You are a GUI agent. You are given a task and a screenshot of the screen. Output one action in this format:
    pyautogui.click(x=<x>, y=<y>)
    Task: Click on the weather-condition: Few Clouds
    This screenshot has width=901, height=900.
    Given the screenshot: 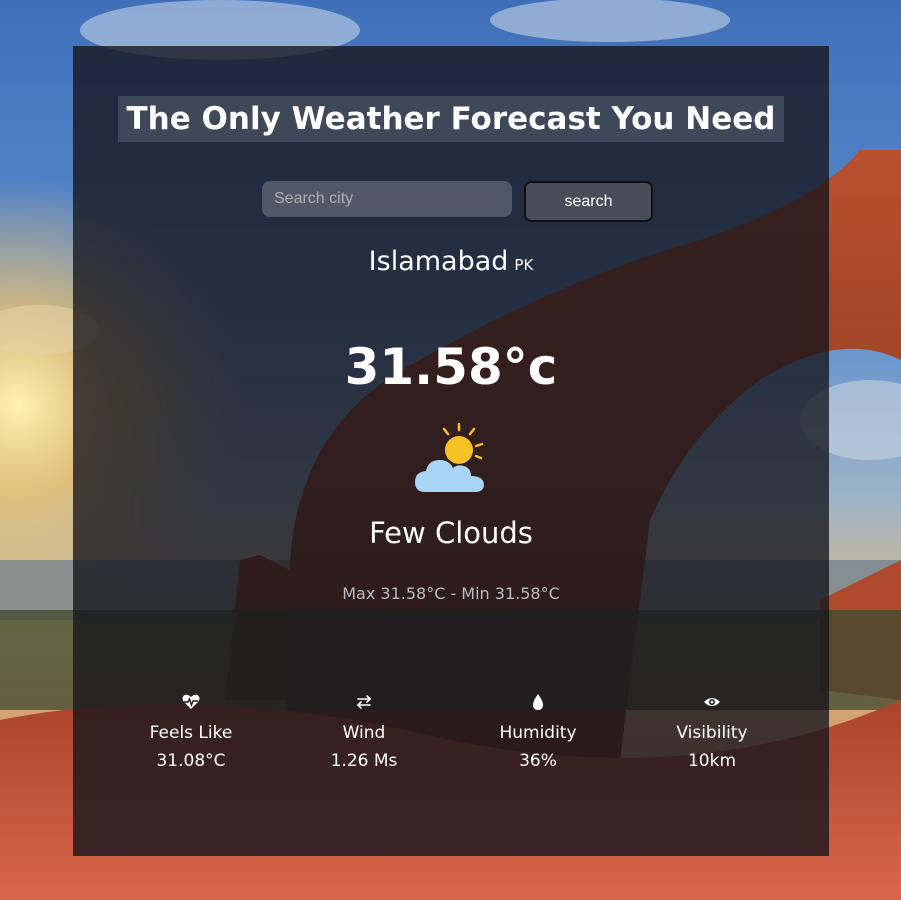 What is the action you would take?
    pyautogui.click(x=451, y=533)
    